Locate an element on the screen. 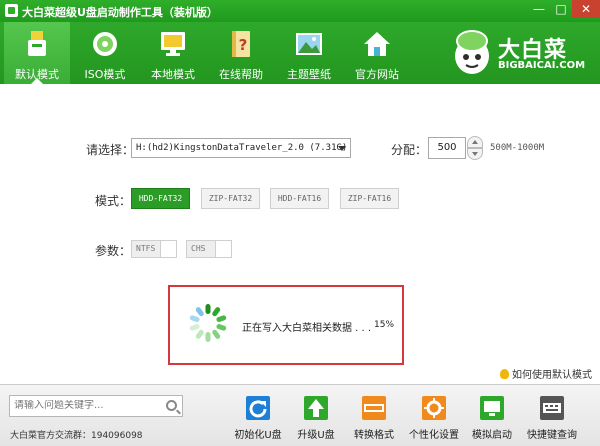 Image resolution: width=600 pixels, height=446 pixels. tab-theme-wallpaper: 主题壁纸 is located at coordinates (309, 53).